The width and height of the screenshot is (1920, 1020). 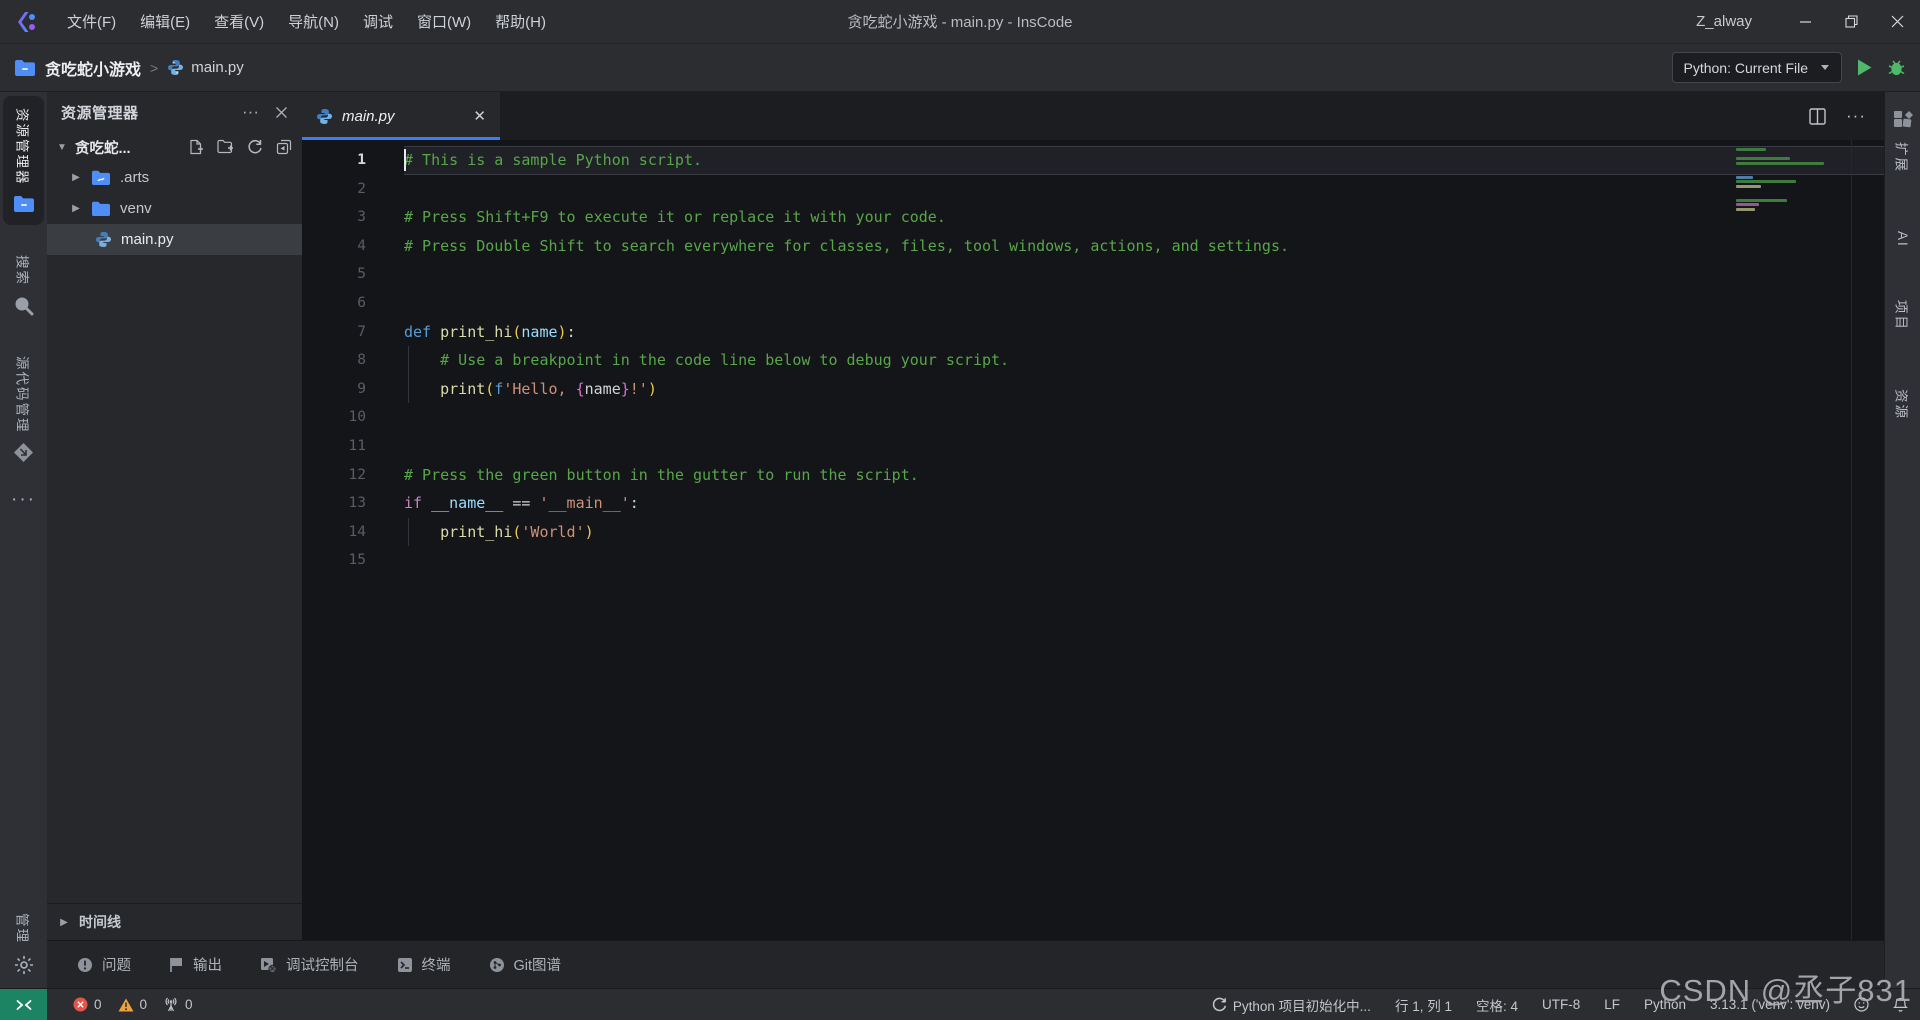 I want to click on line-number: 2, so click(x=361, y=188).